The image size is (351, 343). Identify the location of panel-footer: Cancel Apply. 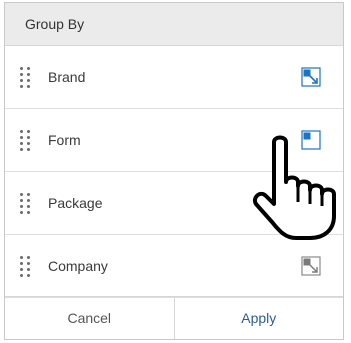
(174, 317).